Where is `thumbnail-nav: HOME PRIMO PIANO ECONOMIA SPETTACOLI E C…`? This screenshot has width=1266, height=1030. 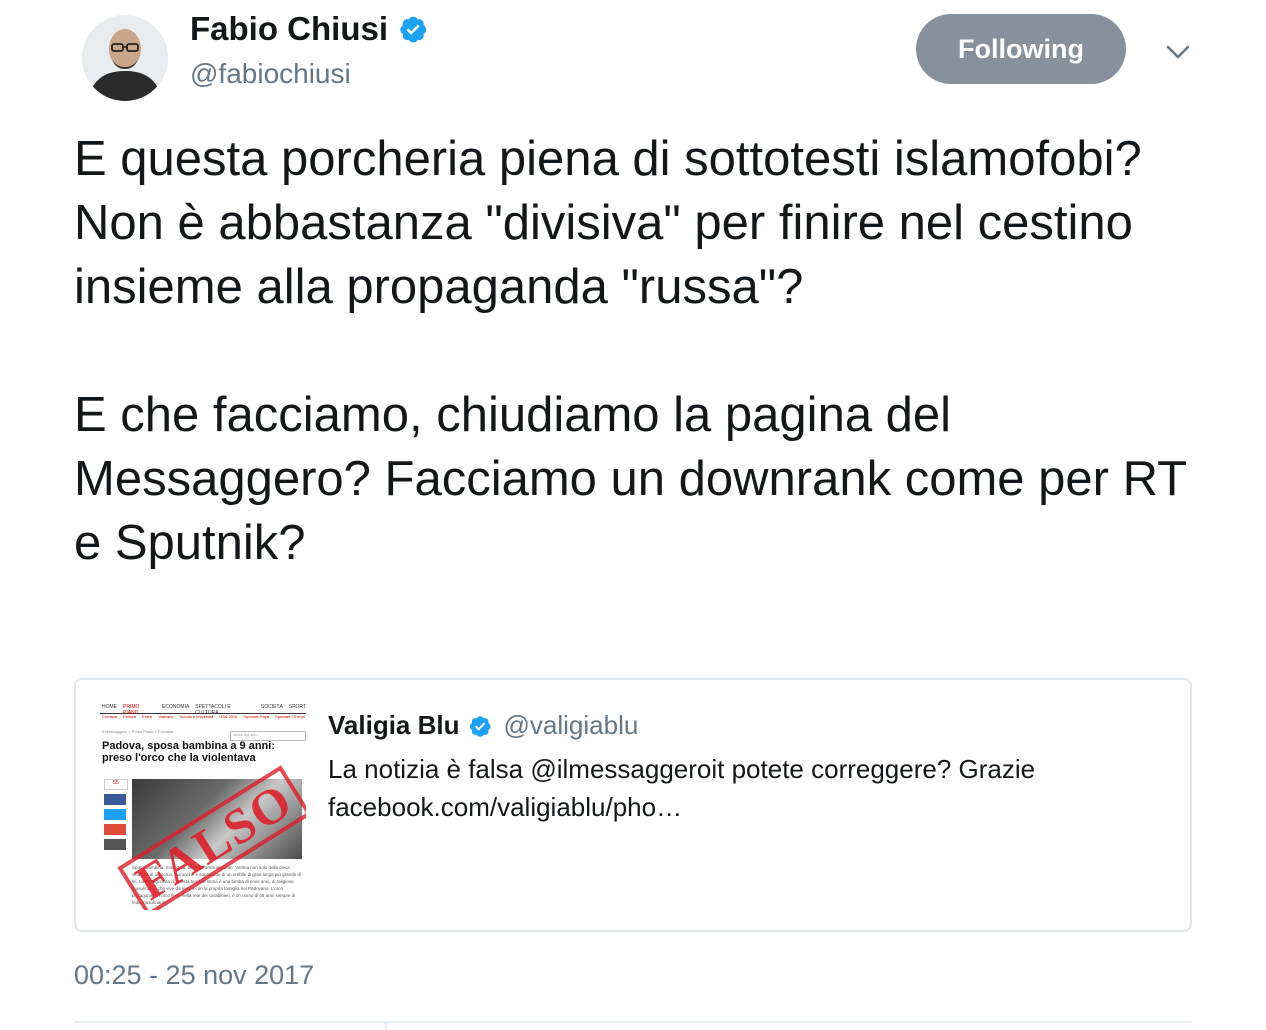 thumbnail-nav: HOME PRIMO PIANO ECONOMIA SPETTACOLI E C… is located at coordinates (203, 710).